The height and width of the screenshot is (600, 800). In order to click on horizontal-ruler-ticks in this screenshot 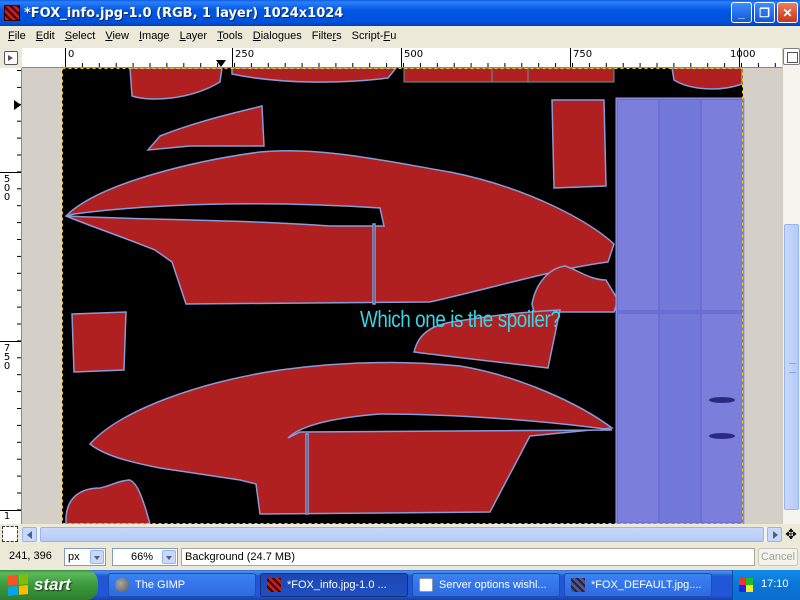, I will do `click(420, 57)`.